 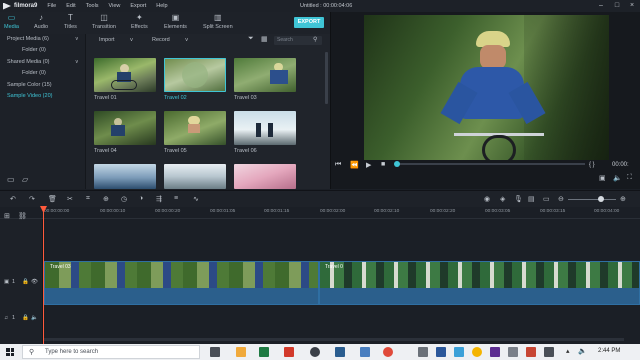 I want to click on motion-icon: ⇶, so click(x=159, y=199).